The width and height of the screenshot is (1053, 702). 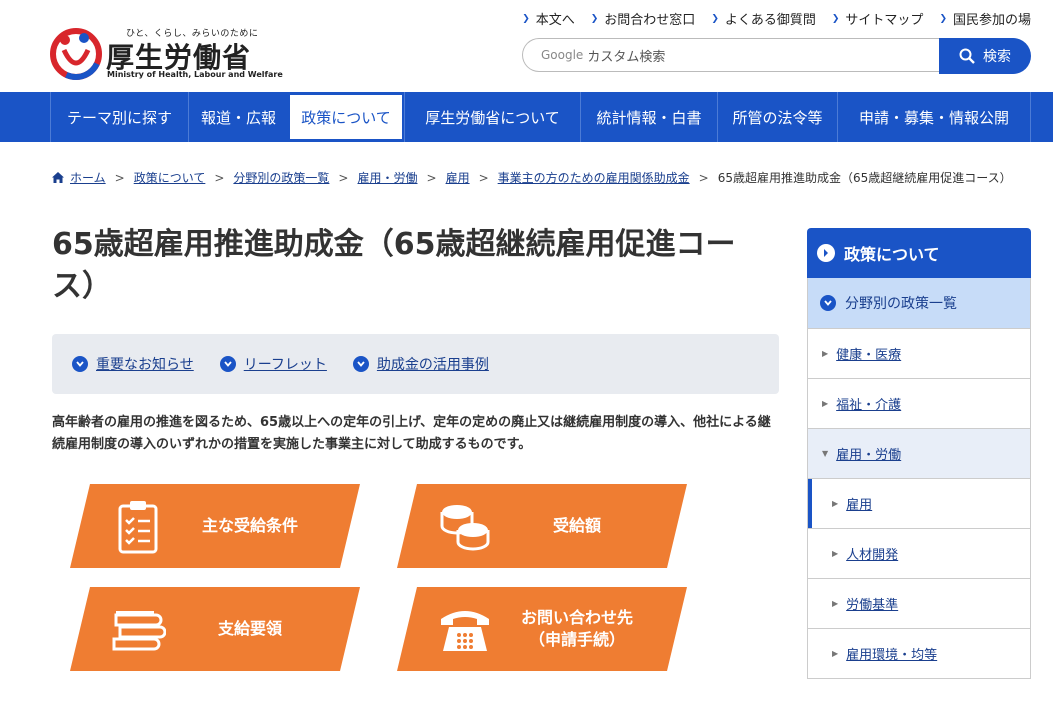 I want to click on gnav-item-statistics: 統計情報・白書, so click(x=648, y=117).